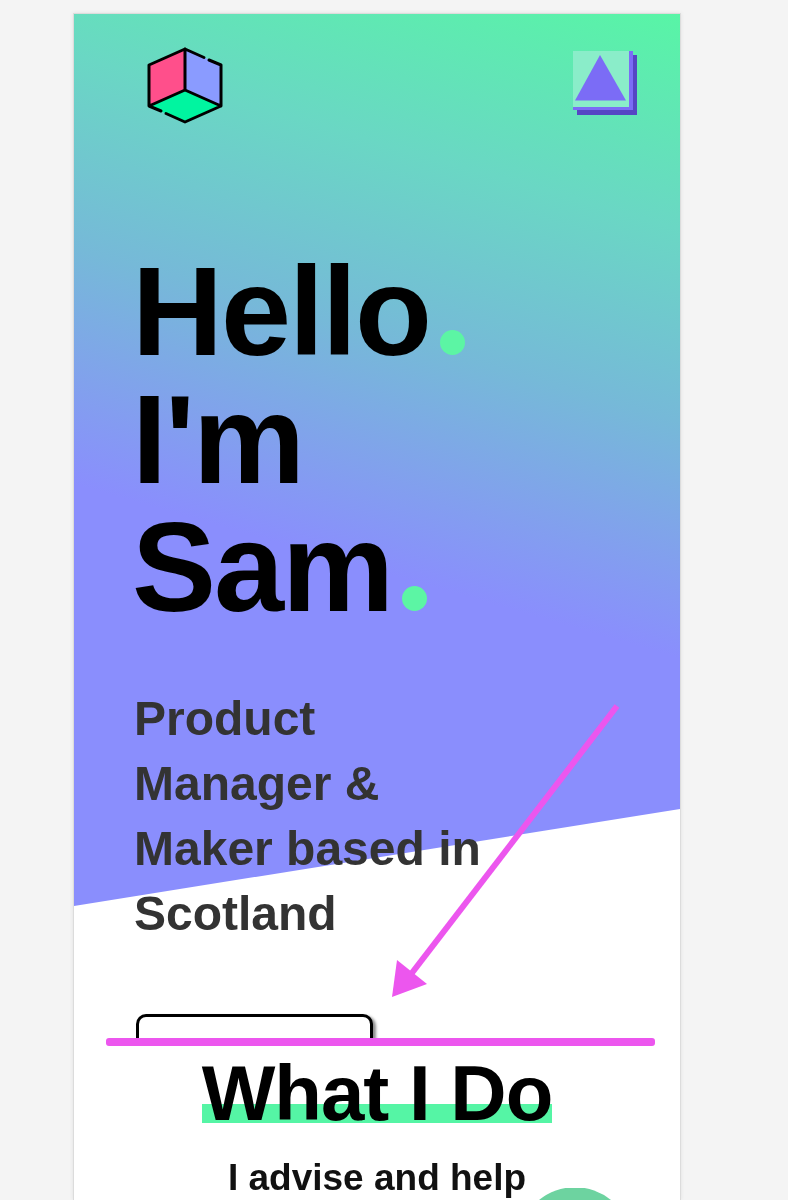 This screenshot has width=788, height=1200. I want to click on intro-text: I advise and help, so click(377, 1177).